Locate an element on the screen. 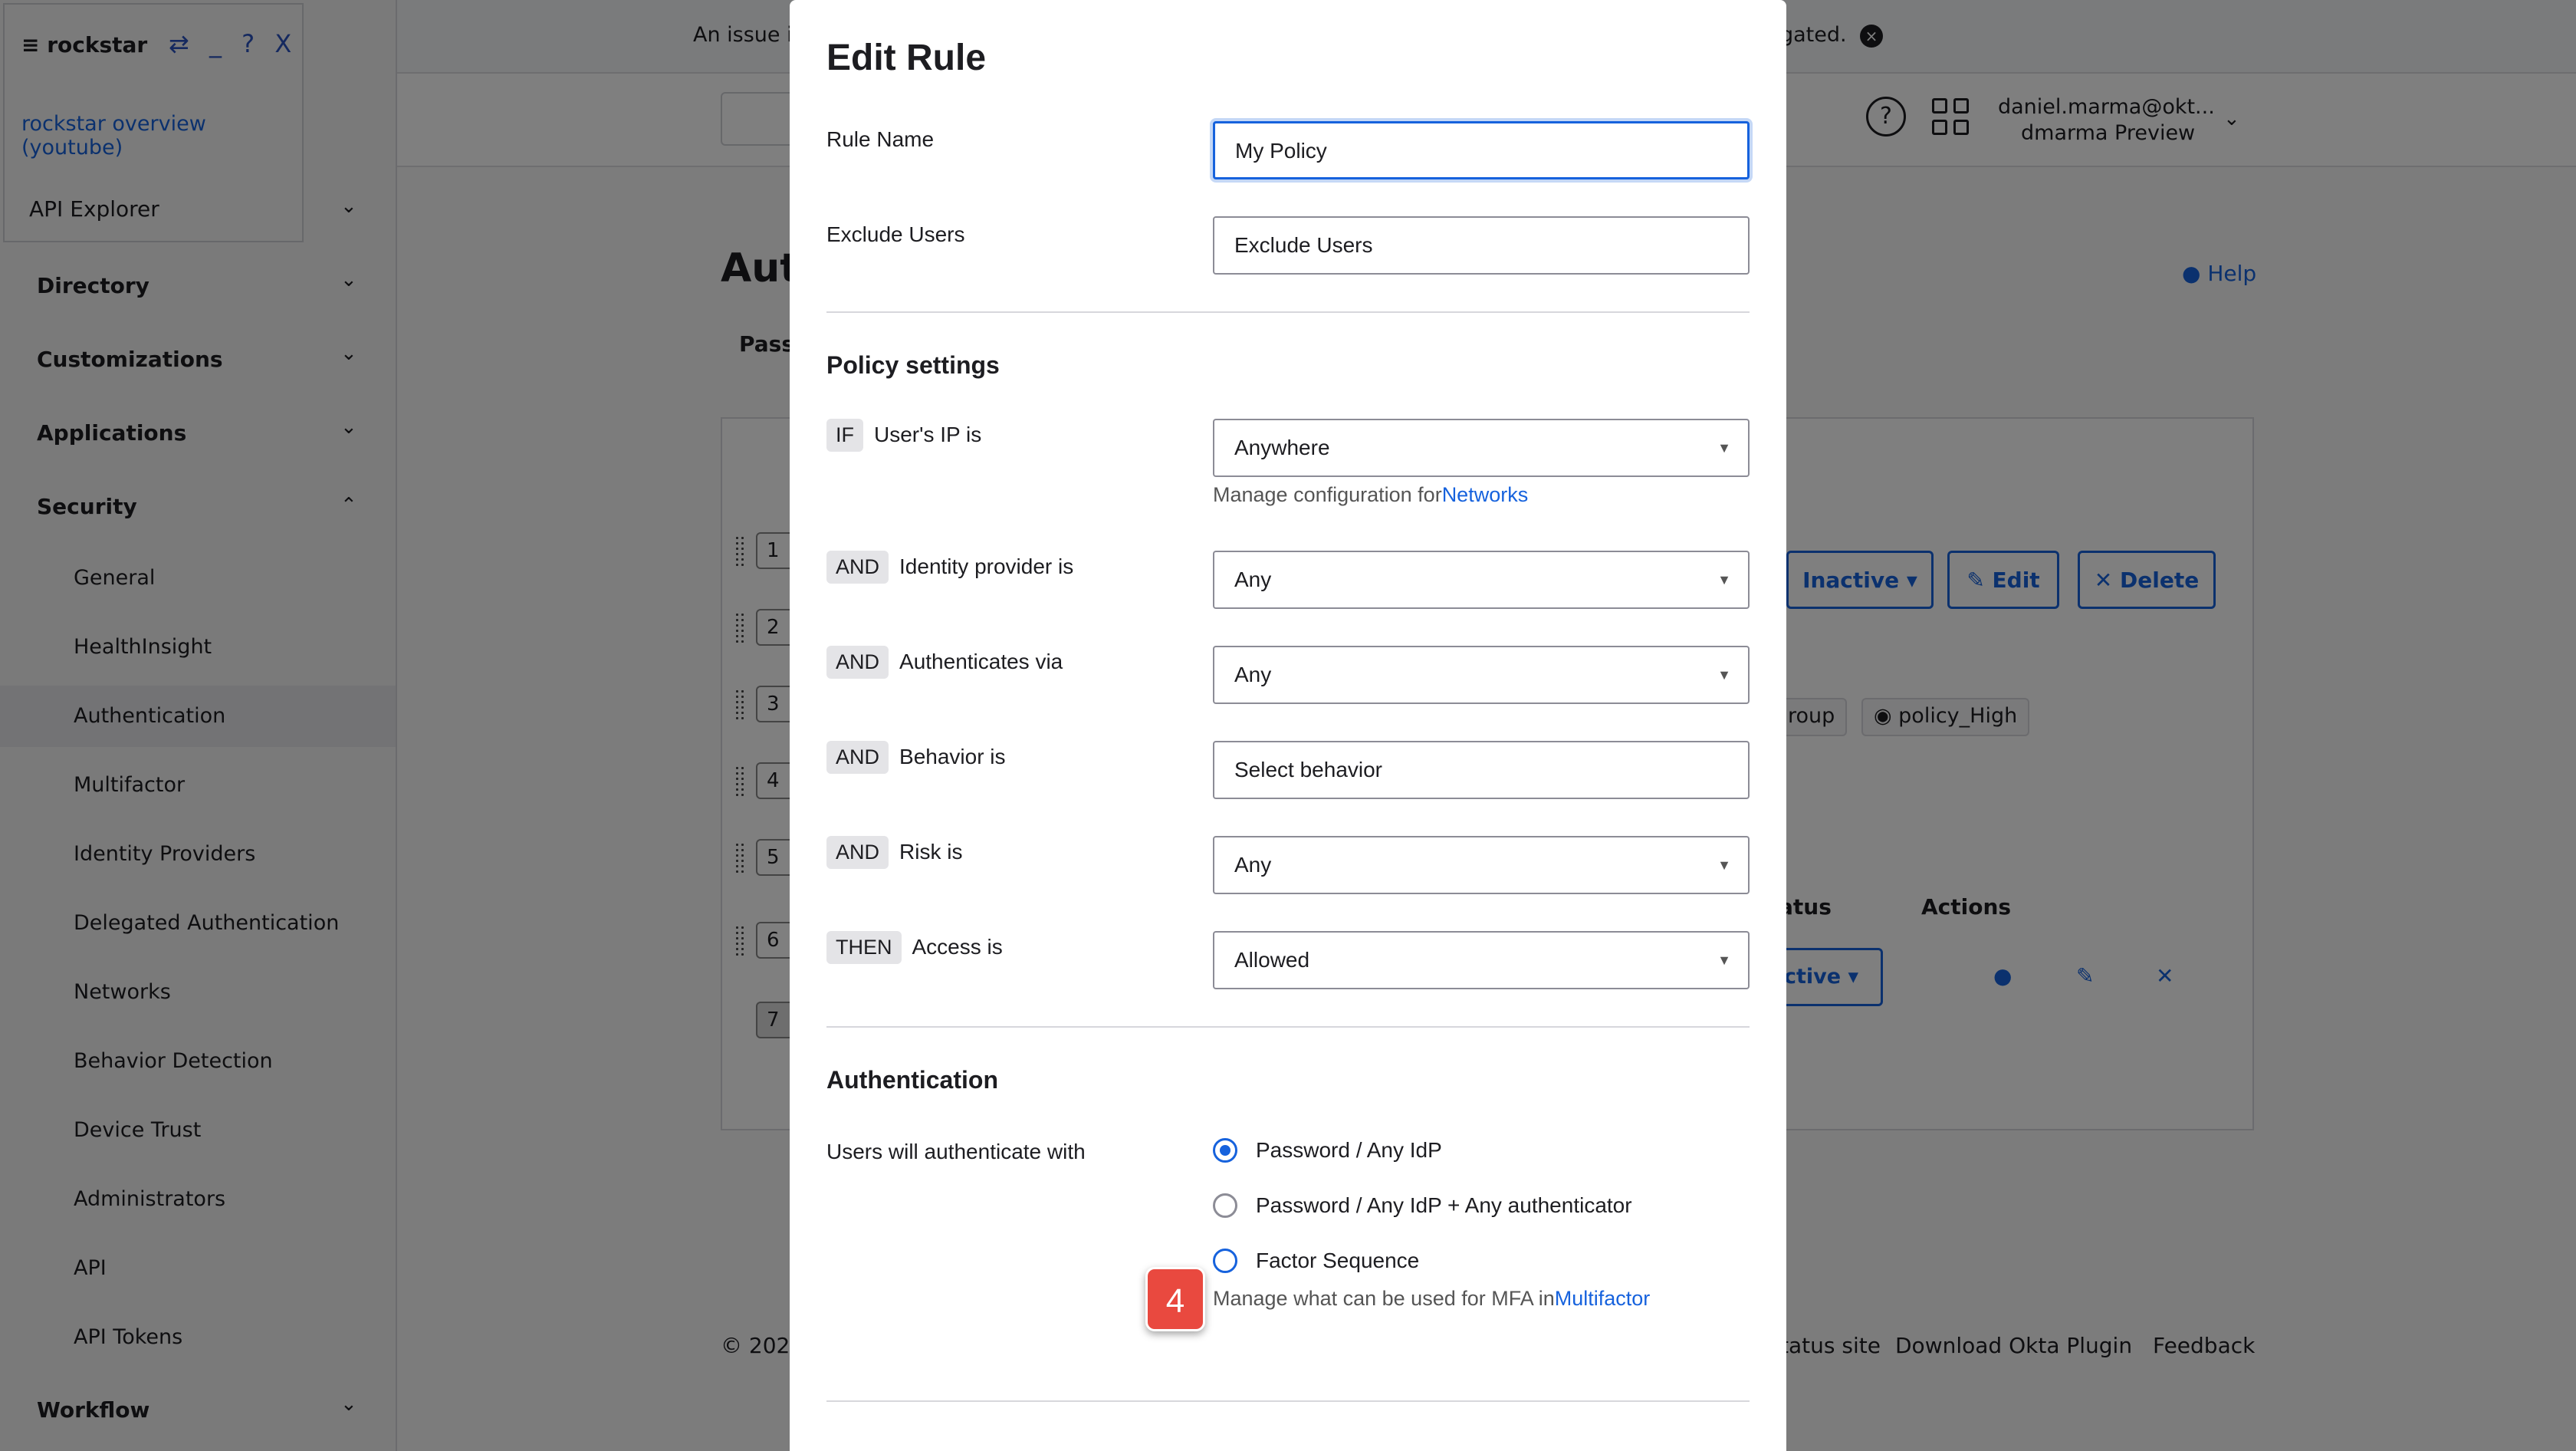 Image resolution: width=2576 pixels, height=1451 pixels. condition-authenticates-via: AND Authenticates via is located at coordinates (945, 662).